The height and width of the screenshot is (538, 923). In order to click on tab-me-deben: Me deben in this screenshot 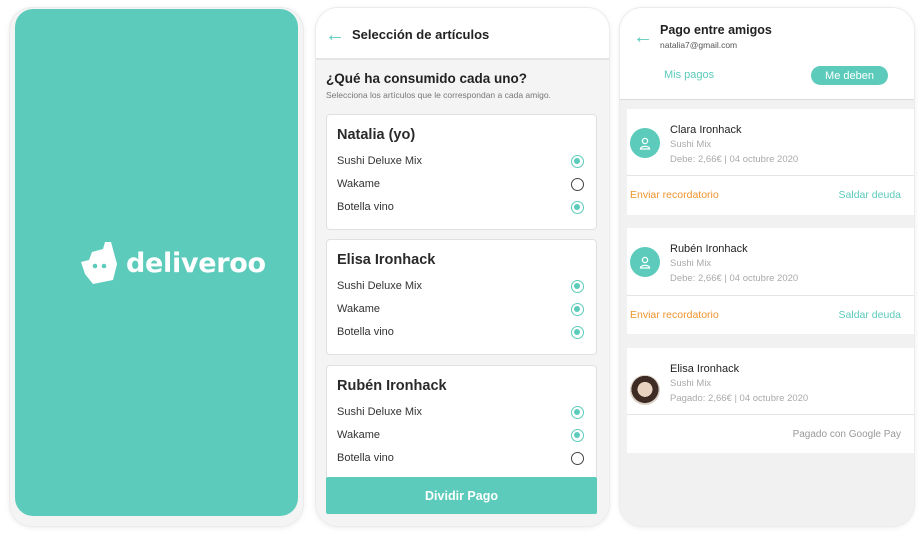, I will do `click(849, 75)`.